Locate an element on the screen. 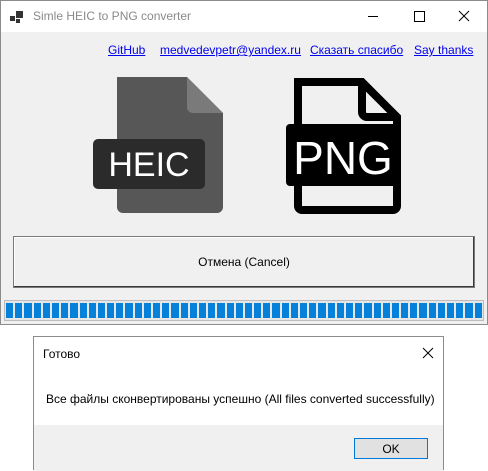 Image resolution: width=488 pixels, height=471 pixels. cancel-button: Отмена (Cancel) is located at coordinates (244, 262).